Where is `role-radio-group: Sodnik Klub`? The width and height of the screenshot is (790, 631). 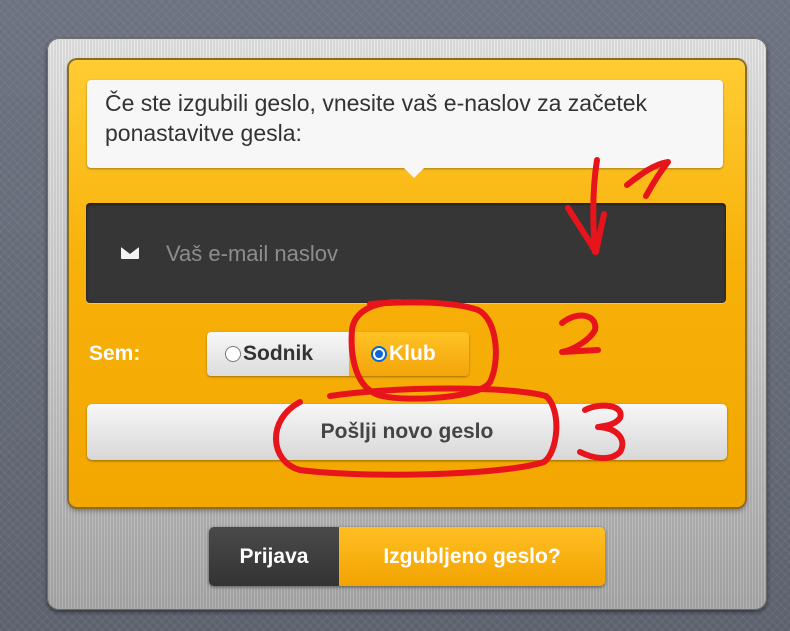
role-radio-group: Sodnik Klub is located at coordinates (338, 354).